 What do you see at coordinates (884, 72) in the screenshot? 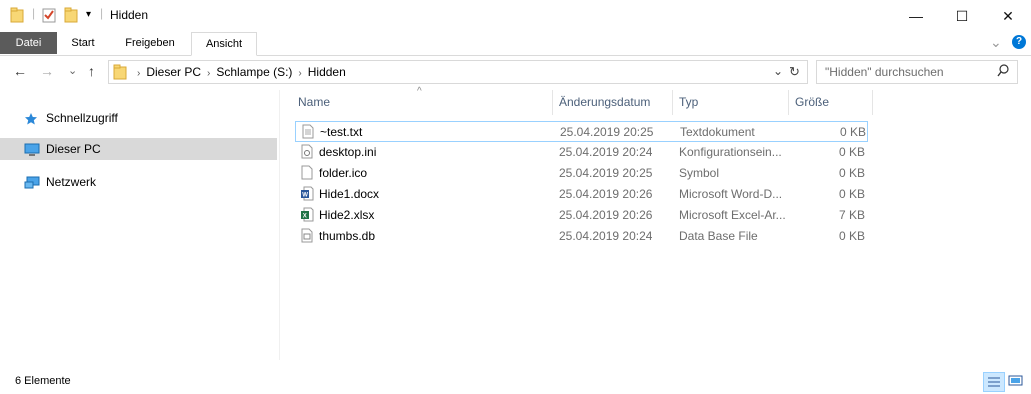
I see `search-placeholder: "Hidden" durchsuchen` at bounding box center [884, 72].